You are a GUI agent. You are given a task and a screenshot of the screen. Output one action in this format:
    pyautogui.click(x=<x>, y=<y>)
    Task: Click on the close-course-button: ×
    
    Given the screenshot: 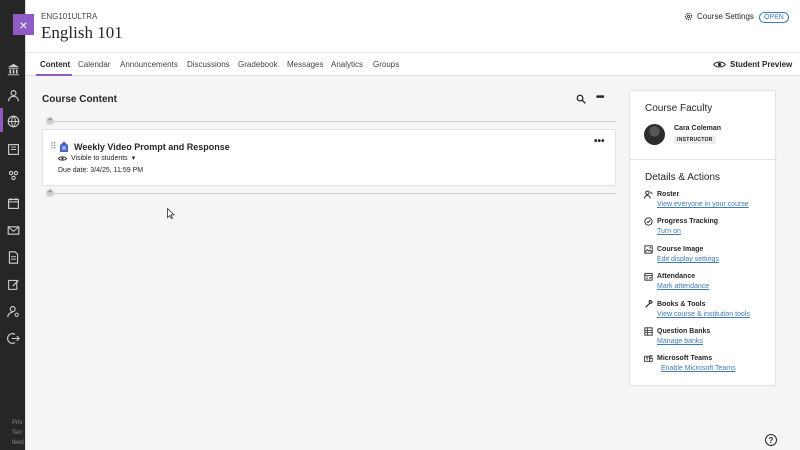 What is the action you would take?
    pyautogui.click(x=23, y=24)
    